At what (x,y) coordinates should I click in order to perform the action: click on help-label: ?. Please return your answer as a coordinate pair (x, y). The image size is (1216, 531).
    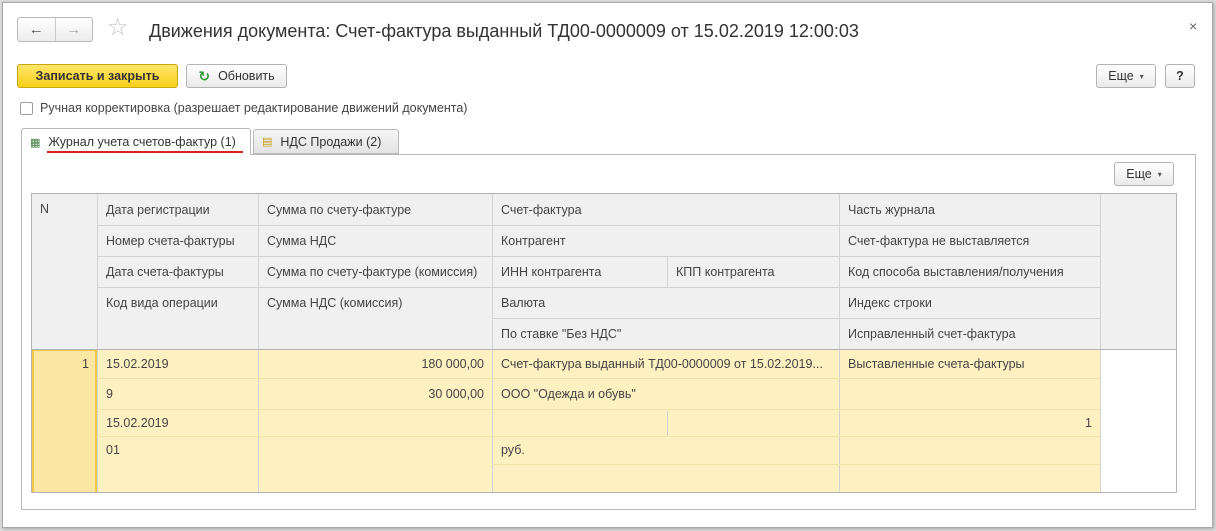
    Looking at the image, I should click on (1180, 76).